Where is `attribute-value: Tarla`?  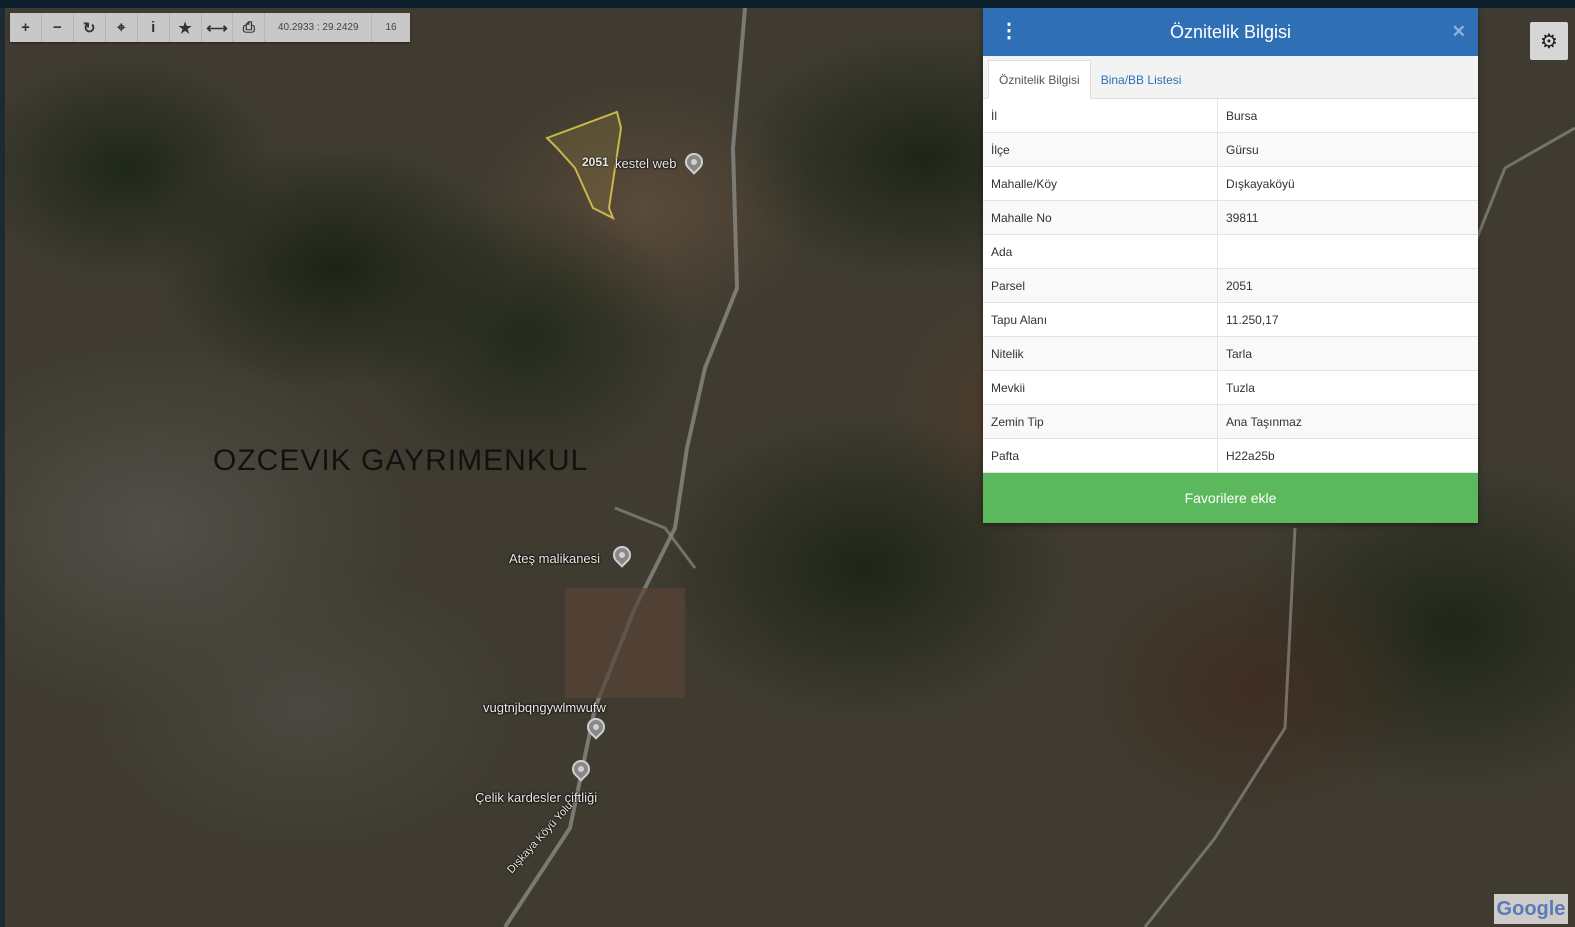
attribute-value: Tarla is located at coordinates (1347, 353).